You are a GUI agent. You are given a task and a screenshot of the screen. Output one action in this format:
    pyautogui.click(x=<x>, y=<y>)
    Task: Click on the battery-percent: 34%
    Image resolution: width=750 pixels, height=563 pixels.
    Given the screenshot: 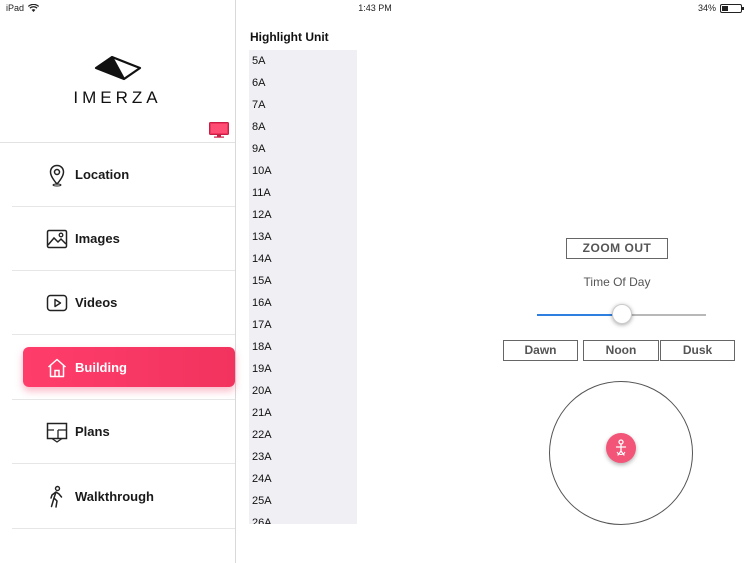 What is the action you would take?
    pyautogui.click(x=706, y=8)
    